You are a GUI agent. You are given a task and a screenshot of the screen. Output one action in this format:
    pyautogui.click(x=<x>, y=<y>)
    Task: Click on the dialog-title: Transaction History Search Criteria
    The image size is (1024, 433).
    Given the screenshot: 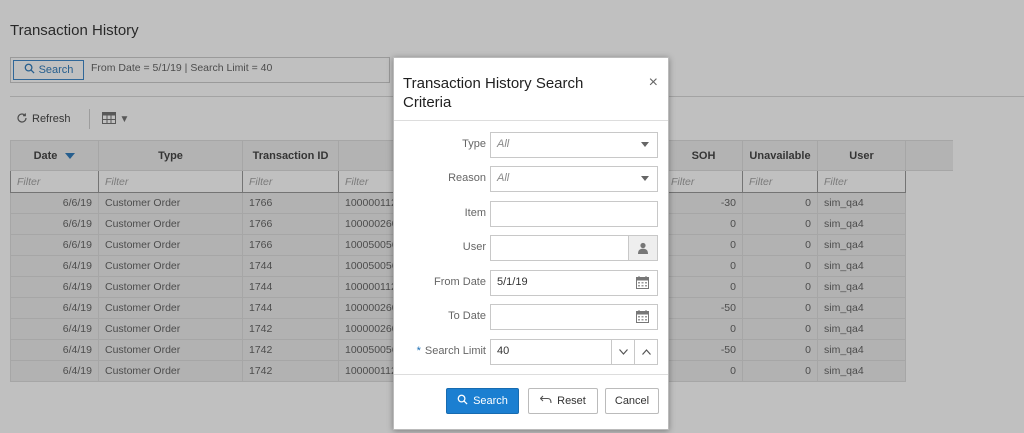 What is the action you would take?
    pyautogui.click(x=493, y=93)
    